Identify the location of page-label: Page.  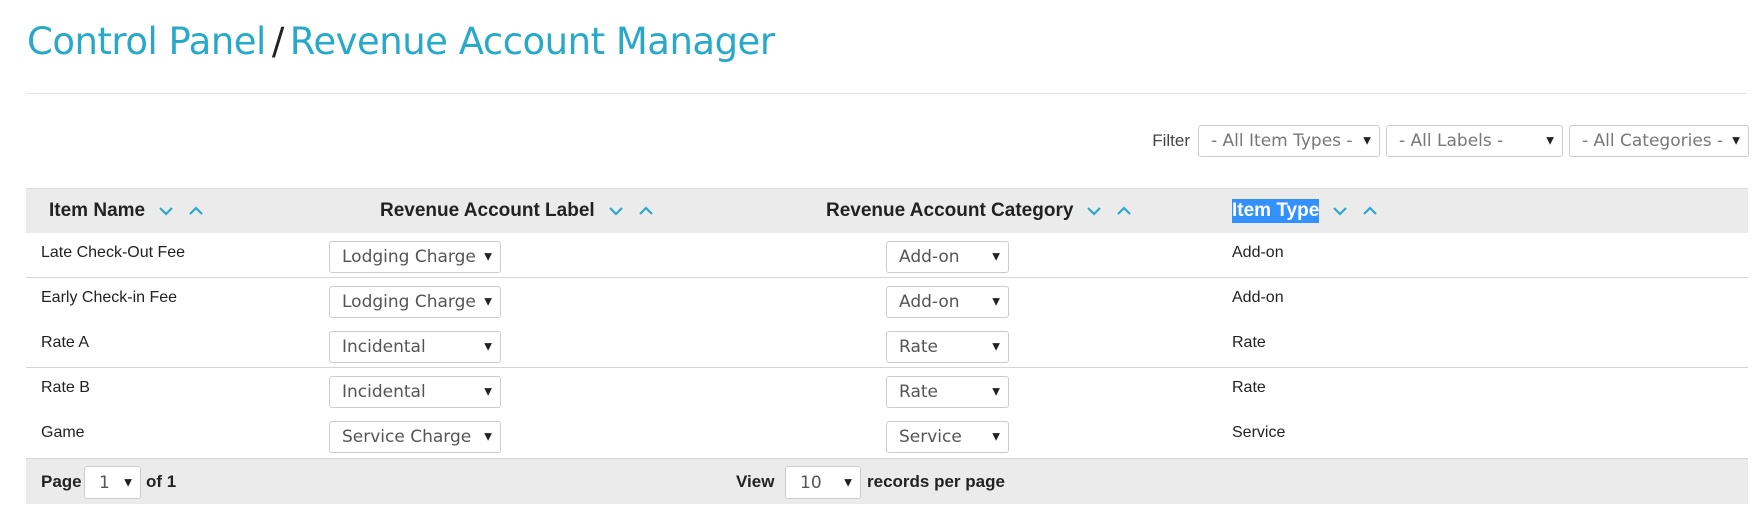
(61, 481).